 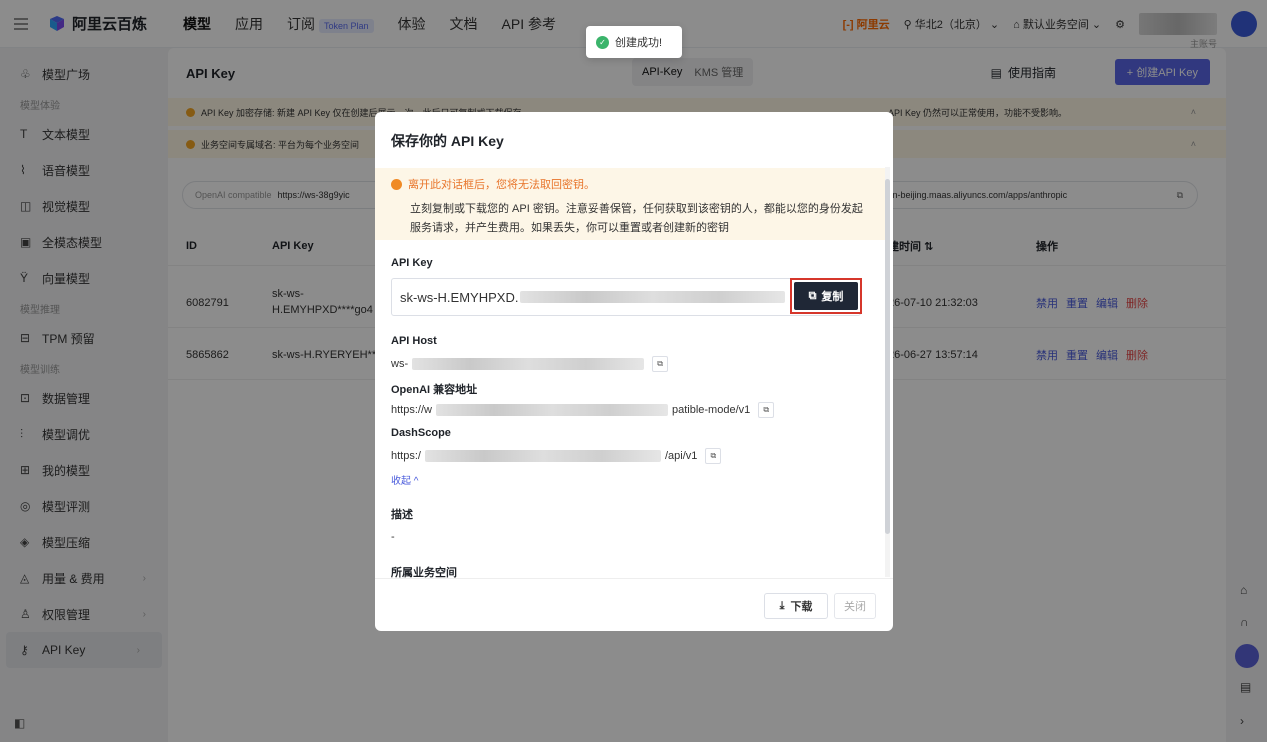 I want to click on toast-text: 创建成功!, so click(x=639, y=43).